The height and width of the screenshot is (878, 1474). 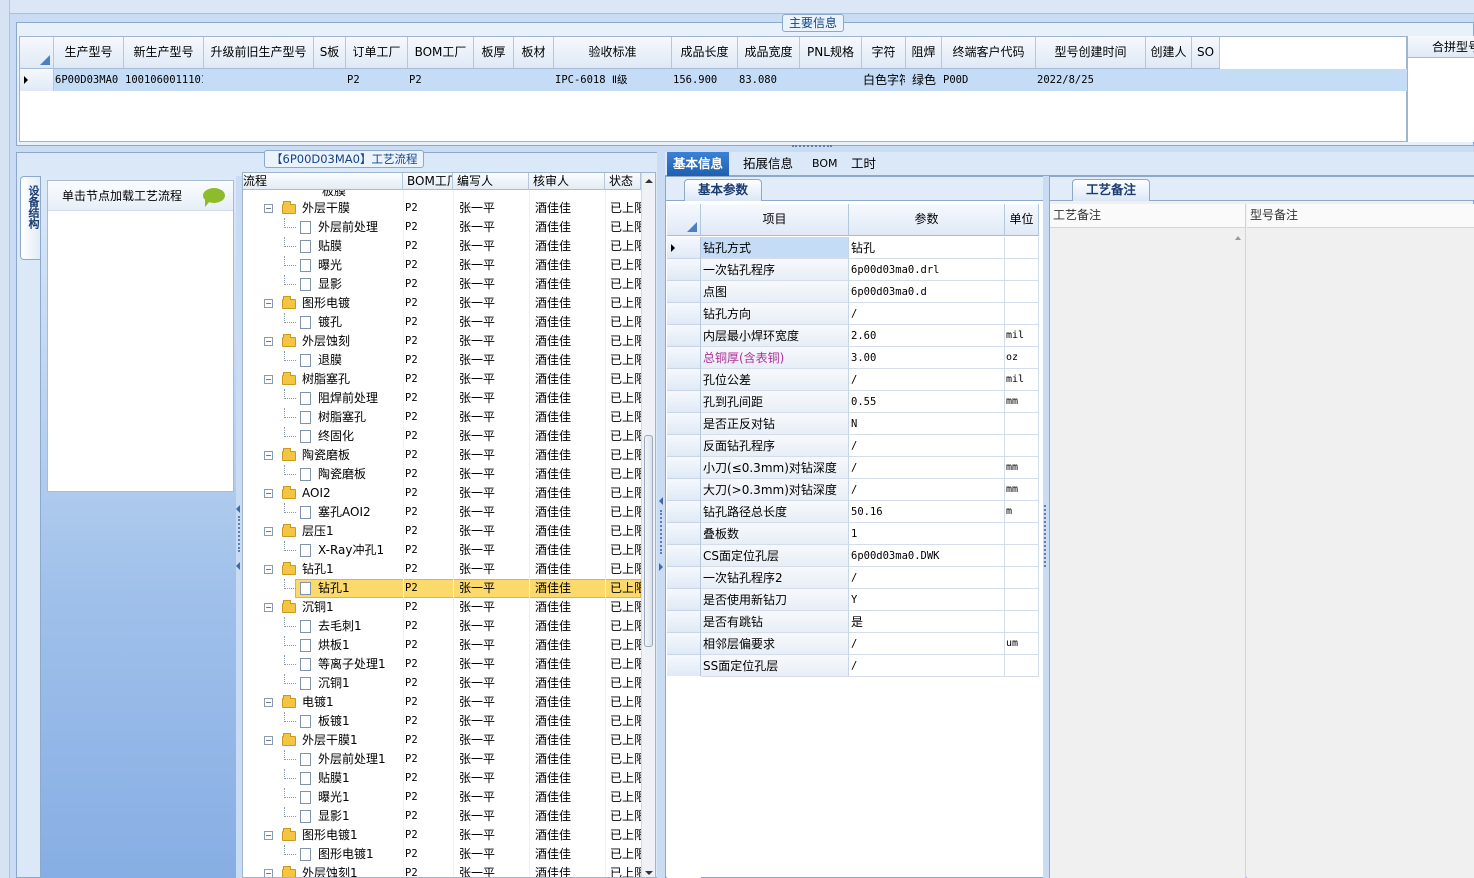 What do you see at coordinates (377, 53) in the screenshot?
I see `main-info-header-4: 订单工厂` at bounding box center [377, 53].